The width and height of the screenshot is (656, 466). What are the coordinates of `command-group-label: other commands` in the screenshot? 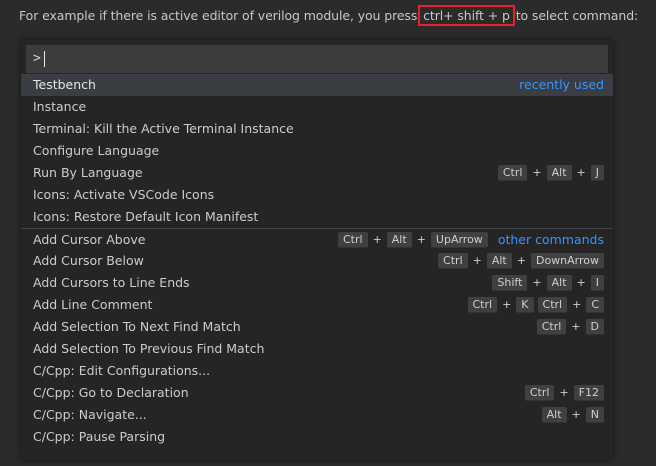 It's located at (550, 239).